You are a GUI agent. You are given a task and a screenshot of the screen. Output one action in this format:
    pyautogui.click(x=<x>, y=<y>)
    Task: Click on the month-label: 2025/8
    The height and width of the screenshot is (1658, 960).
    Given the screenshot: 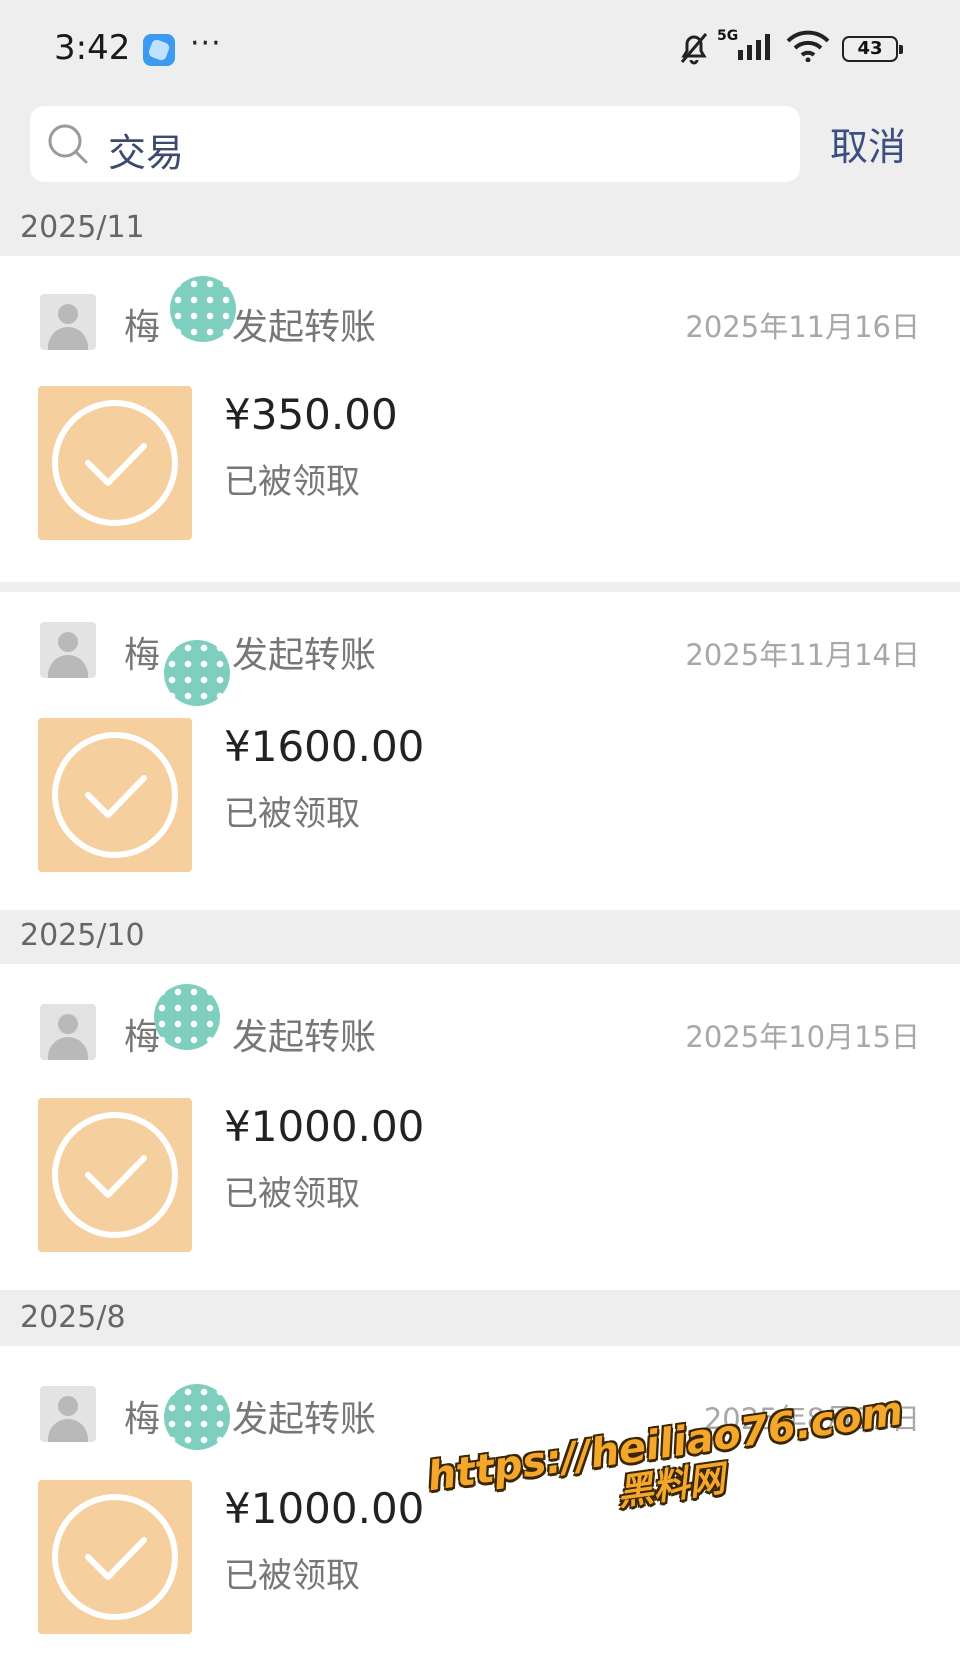 What is the action you would take?
    pyautogui.click(x=73, y=1317)
    